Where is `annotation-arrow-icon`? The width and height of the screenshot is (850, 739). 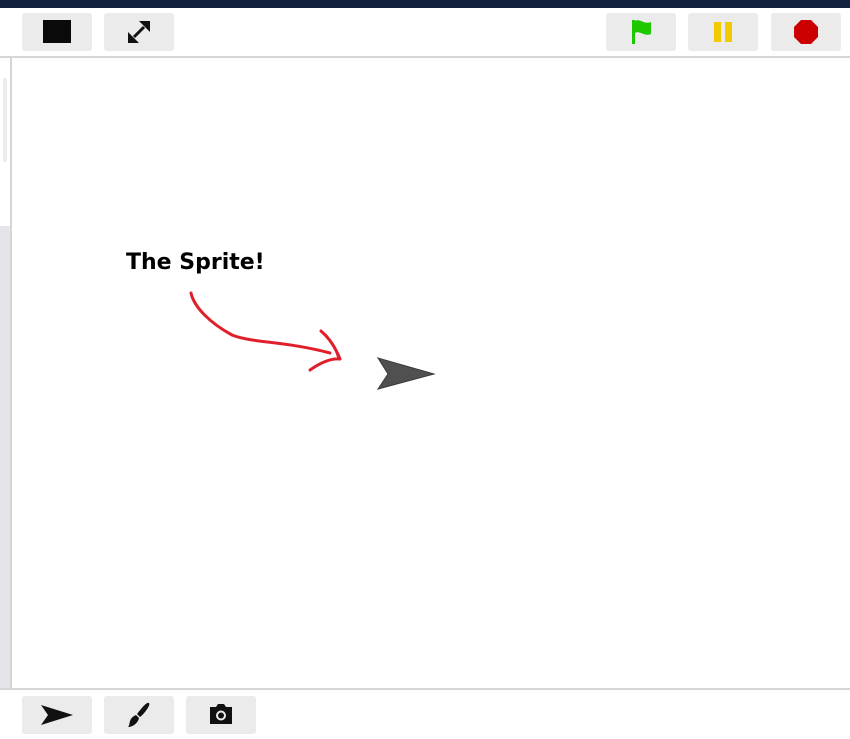 annotation-arrow-icon is located at coordinates (265, 331).